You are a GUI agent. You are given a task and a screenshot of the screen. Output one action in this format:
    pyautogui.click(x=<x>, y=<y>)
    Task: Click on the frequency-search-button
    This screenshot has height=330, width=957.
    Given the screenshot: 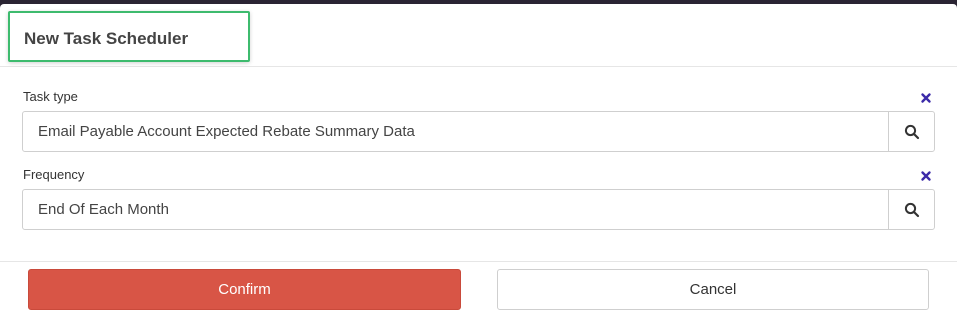 What is the action you would take?
    pyautogui.click(x=911, y=209)
    